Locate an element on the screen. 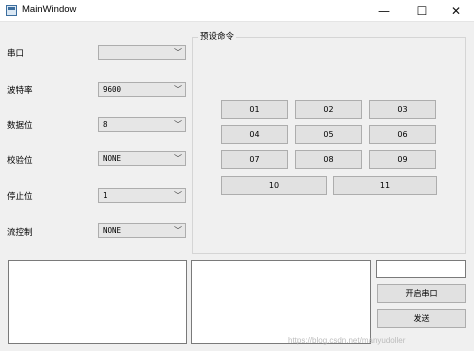  parity-label: 校验位 is located at coordinates (20, 161).